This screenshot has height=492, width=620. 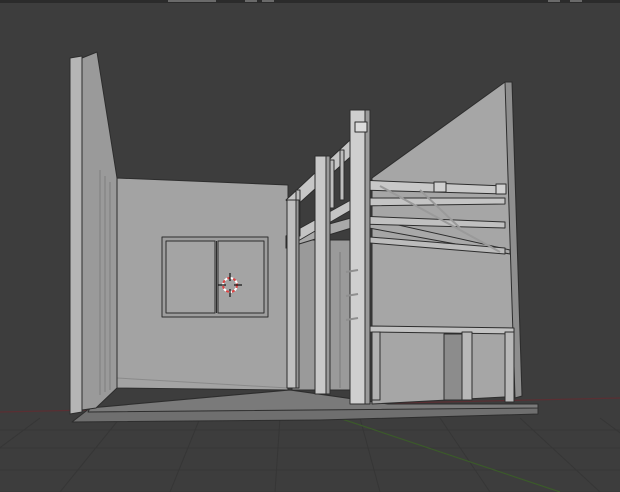 I want to click on mid-post, so click(x=320, y=275).